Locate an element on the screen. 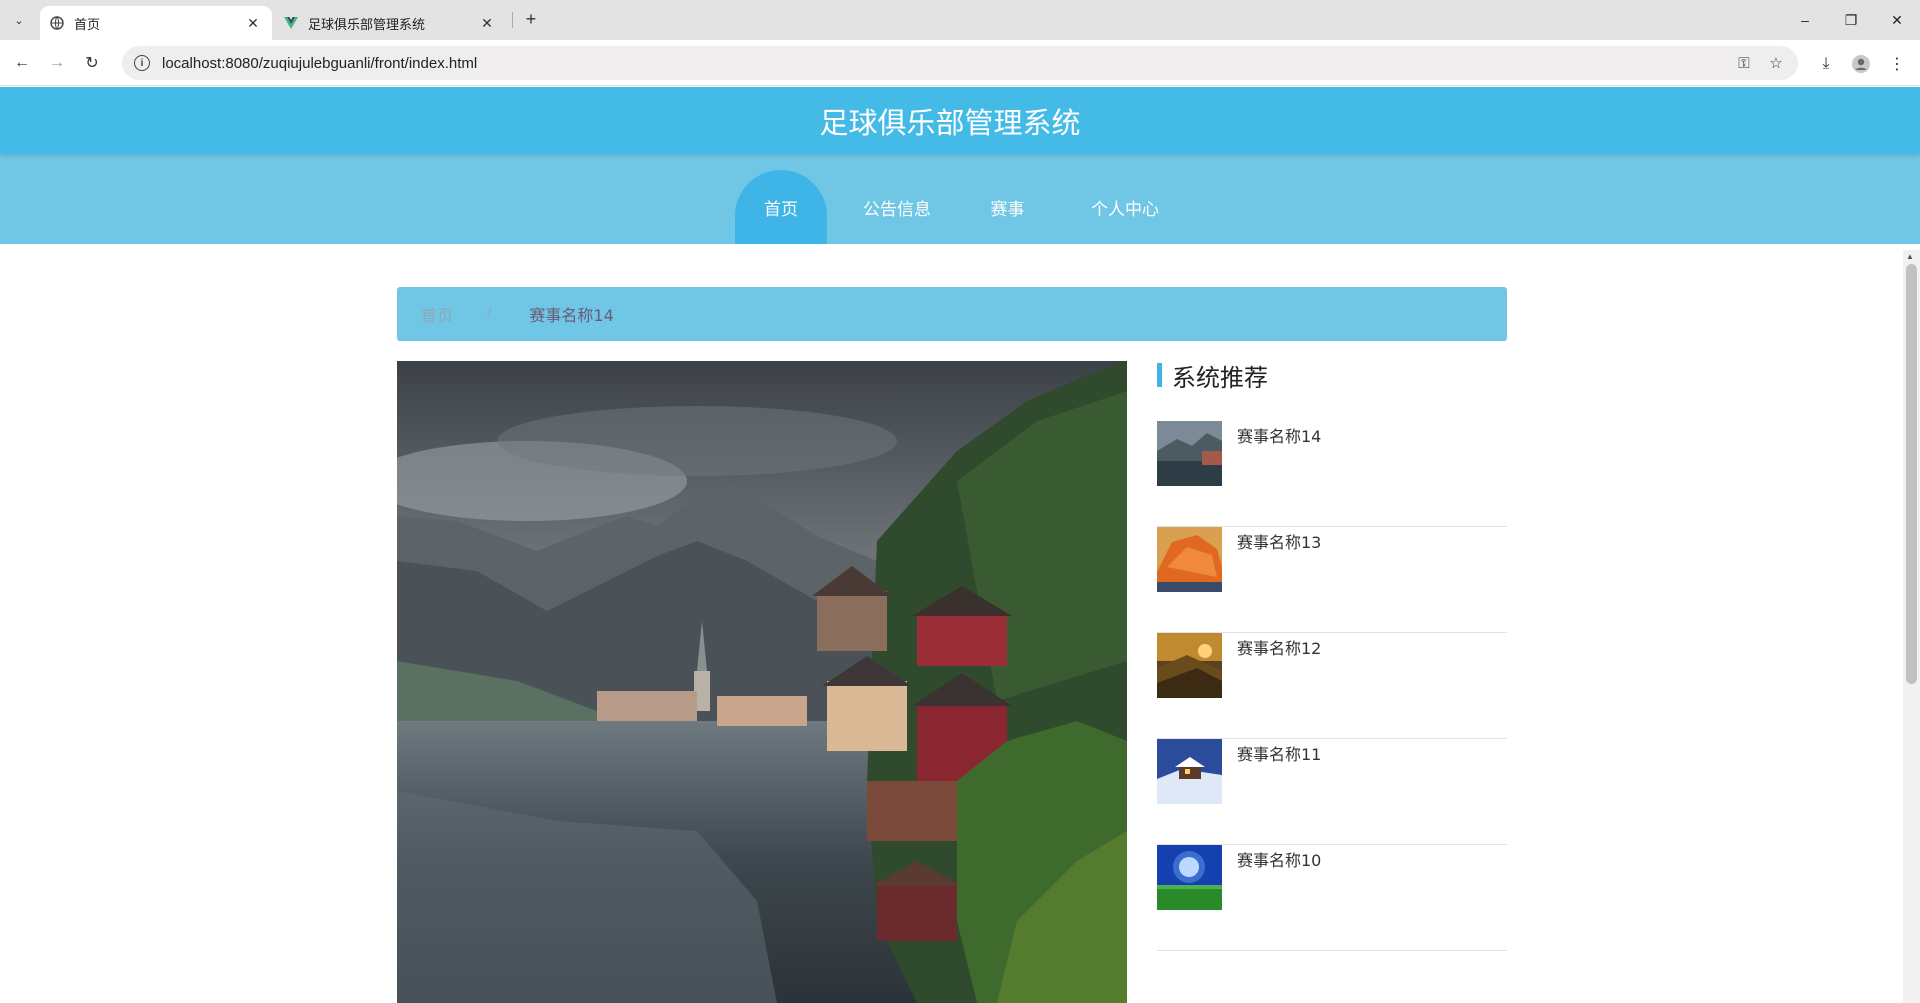 The image size is (1920, 1003). back-arrow-icon: ← is located at coordinates (22, 63).